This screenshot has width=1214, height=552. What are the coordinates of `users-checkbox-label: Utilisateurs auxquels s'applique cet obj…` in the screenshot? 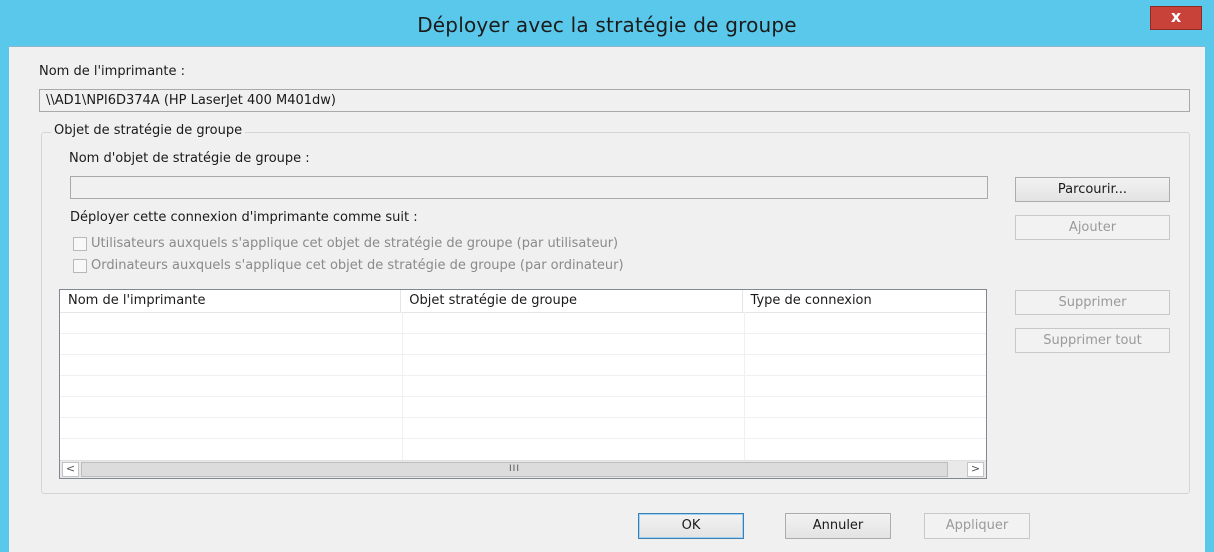 It's located at (355, 243).